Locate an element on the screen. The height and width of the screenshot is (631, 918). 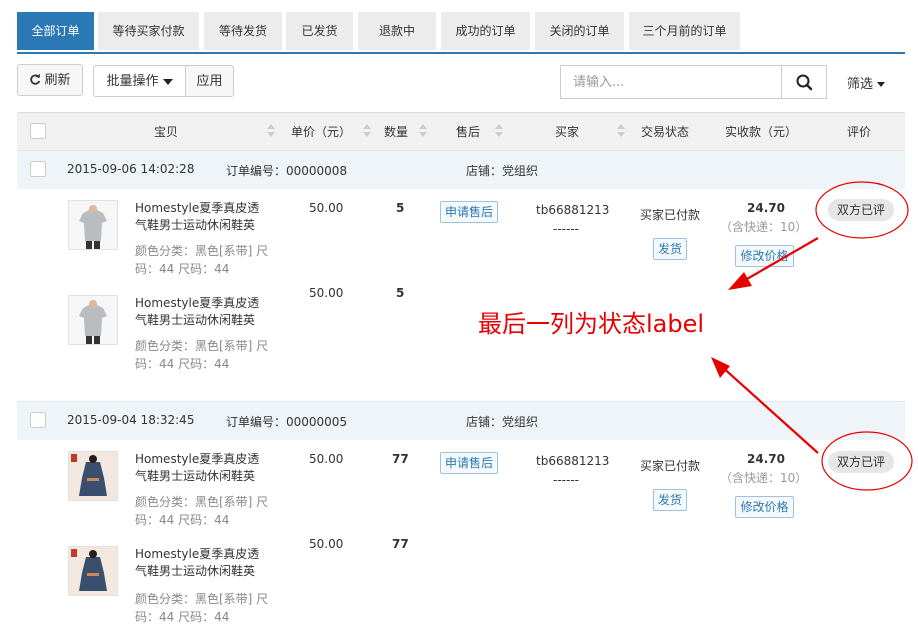
annotation-text: 最后一列为状态label is located at coordinates (591, 324).